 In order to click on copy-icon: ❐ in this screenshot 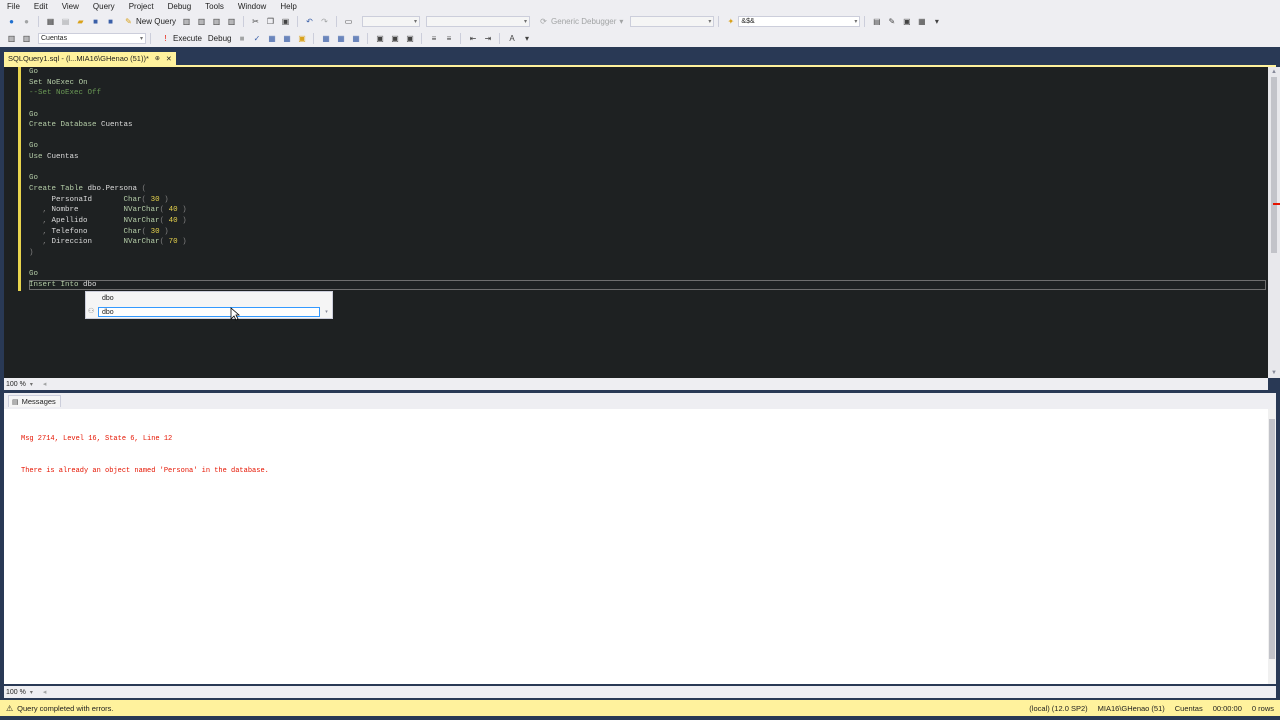, I will do `click(270, 21)`.